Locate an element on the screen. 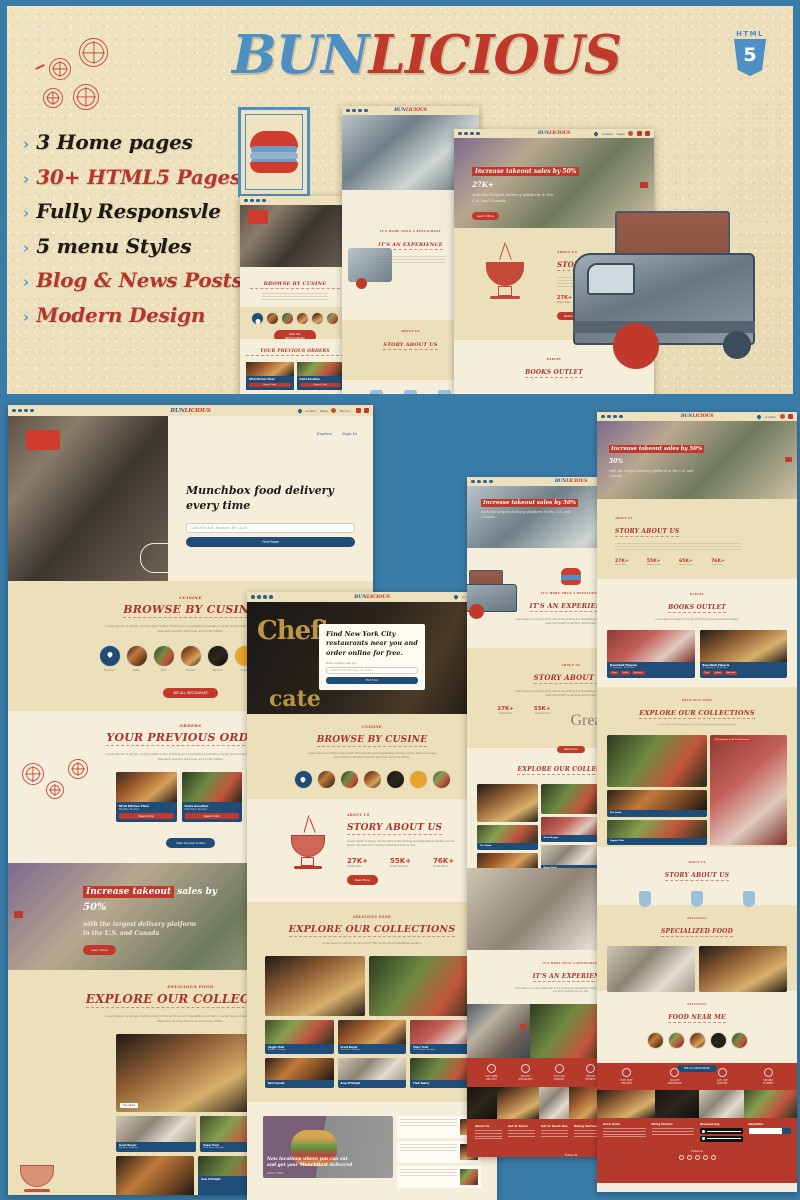 The height and width of the screenshot is (1200, 800). promo-tile: 50% Discount on All Your Restaurant is located at coordinates (748, 790).